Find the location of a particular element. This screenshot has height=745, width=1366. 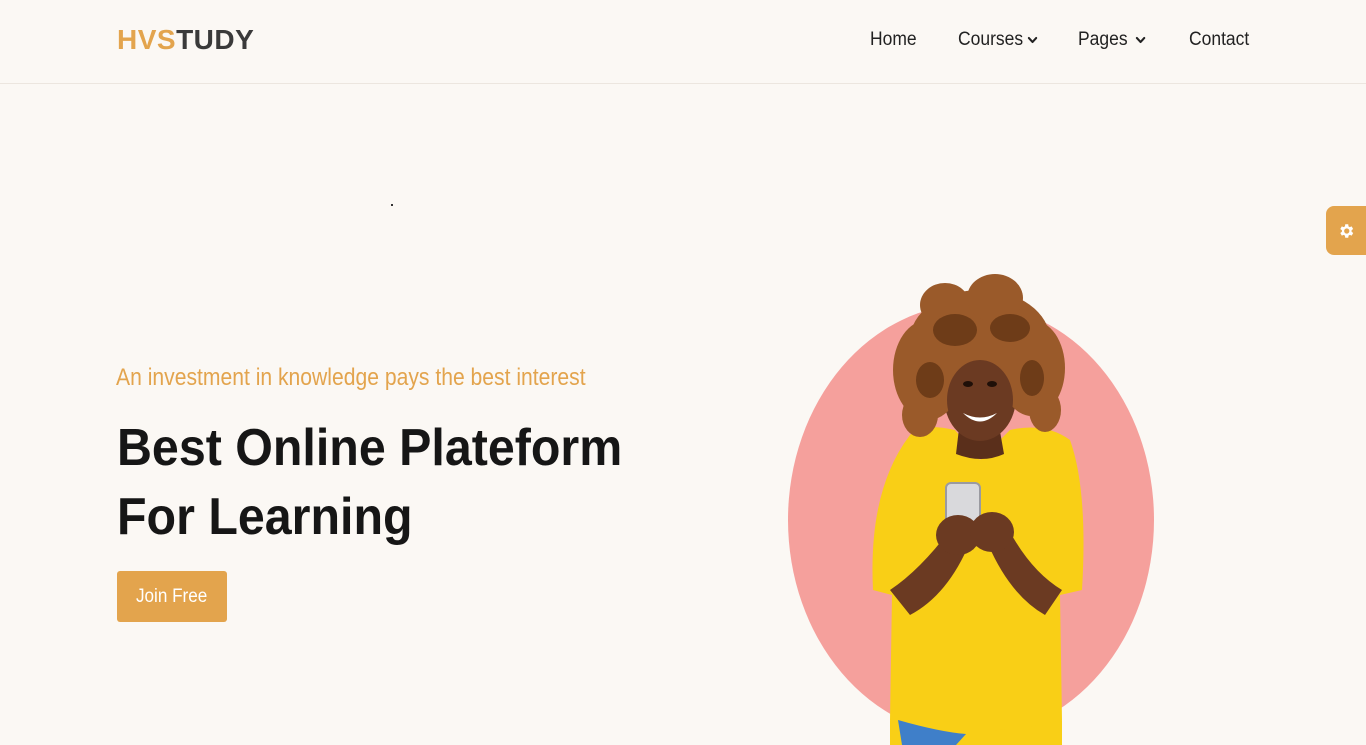

gear-icon is located at coordinates (1347, 230).